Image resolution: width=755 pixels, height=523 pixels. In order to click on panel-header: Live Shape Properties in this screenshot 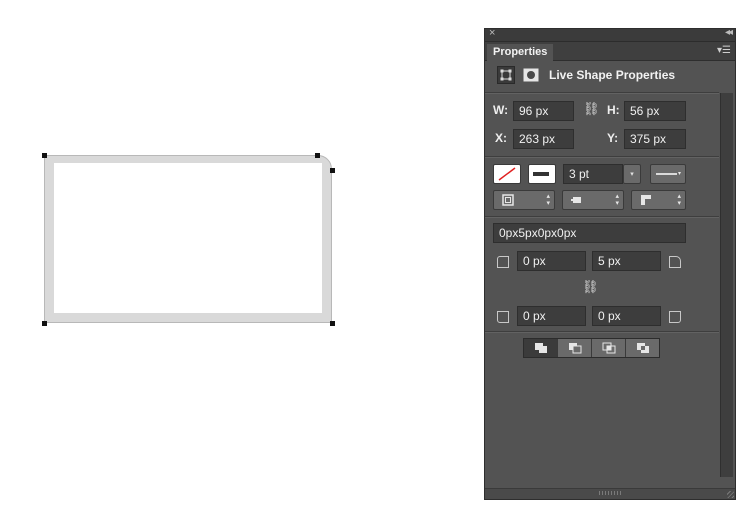, I will do `click(586, 75)`.